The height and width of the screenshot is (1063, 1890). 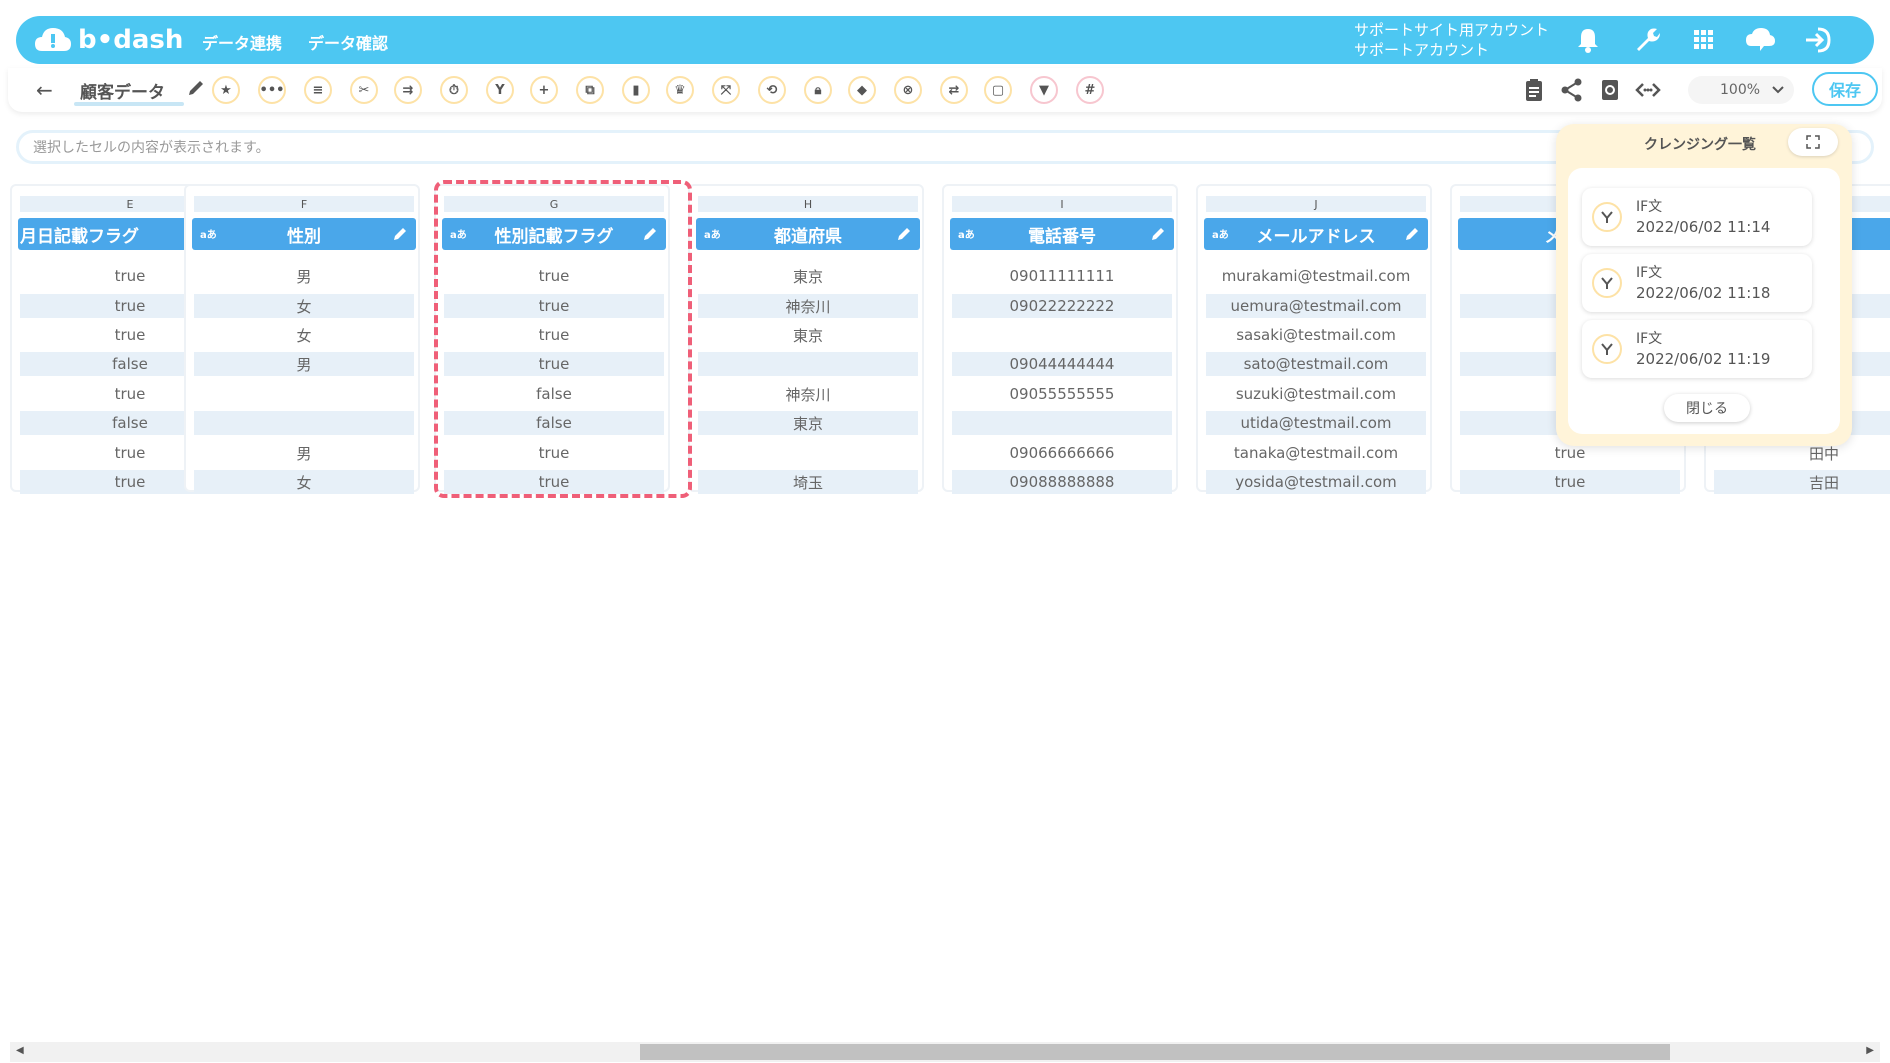 I want to click on table-cell: sato@testmail.com, so click(x=1316, y=364).